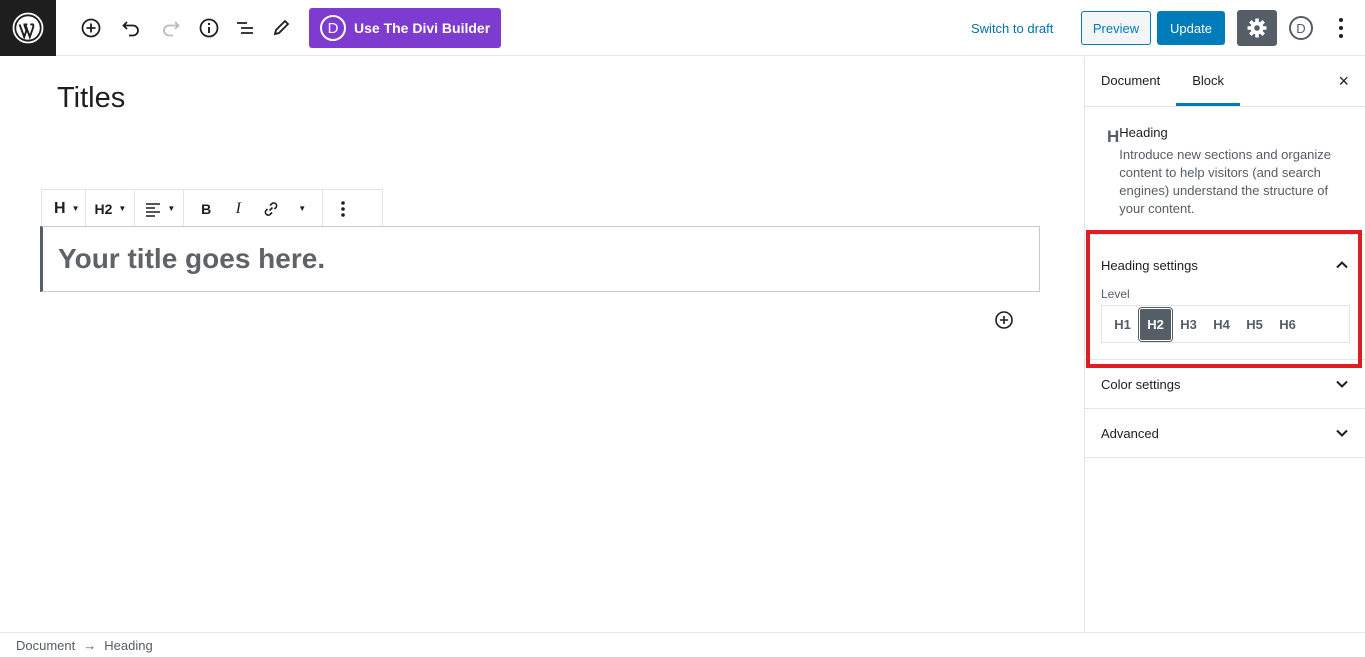 The width and height of the screenshot is (1365, 657). Describe the element at coordinates (1225, 297) in the screenshot. I see `heading-settings-panel: Heading settings Level H1 H2 H3 H4 H5 H6` at that location.